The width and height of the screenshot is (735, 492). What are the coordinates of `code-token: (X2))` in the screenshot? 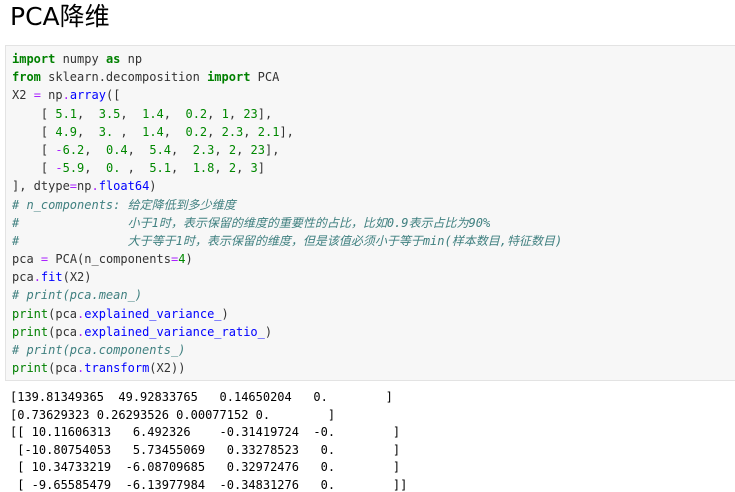 It's located at (167, 368).